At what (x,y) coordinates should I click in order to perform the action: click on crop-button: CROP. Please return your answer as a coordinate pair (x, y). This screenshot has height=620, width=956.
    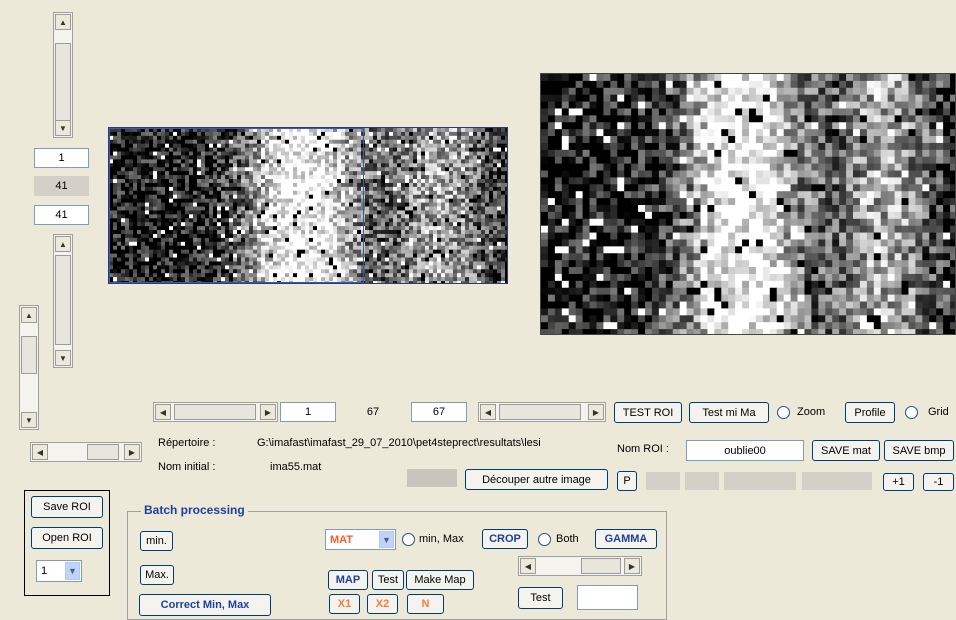
    Looking at the image, I should click on (505, 539).